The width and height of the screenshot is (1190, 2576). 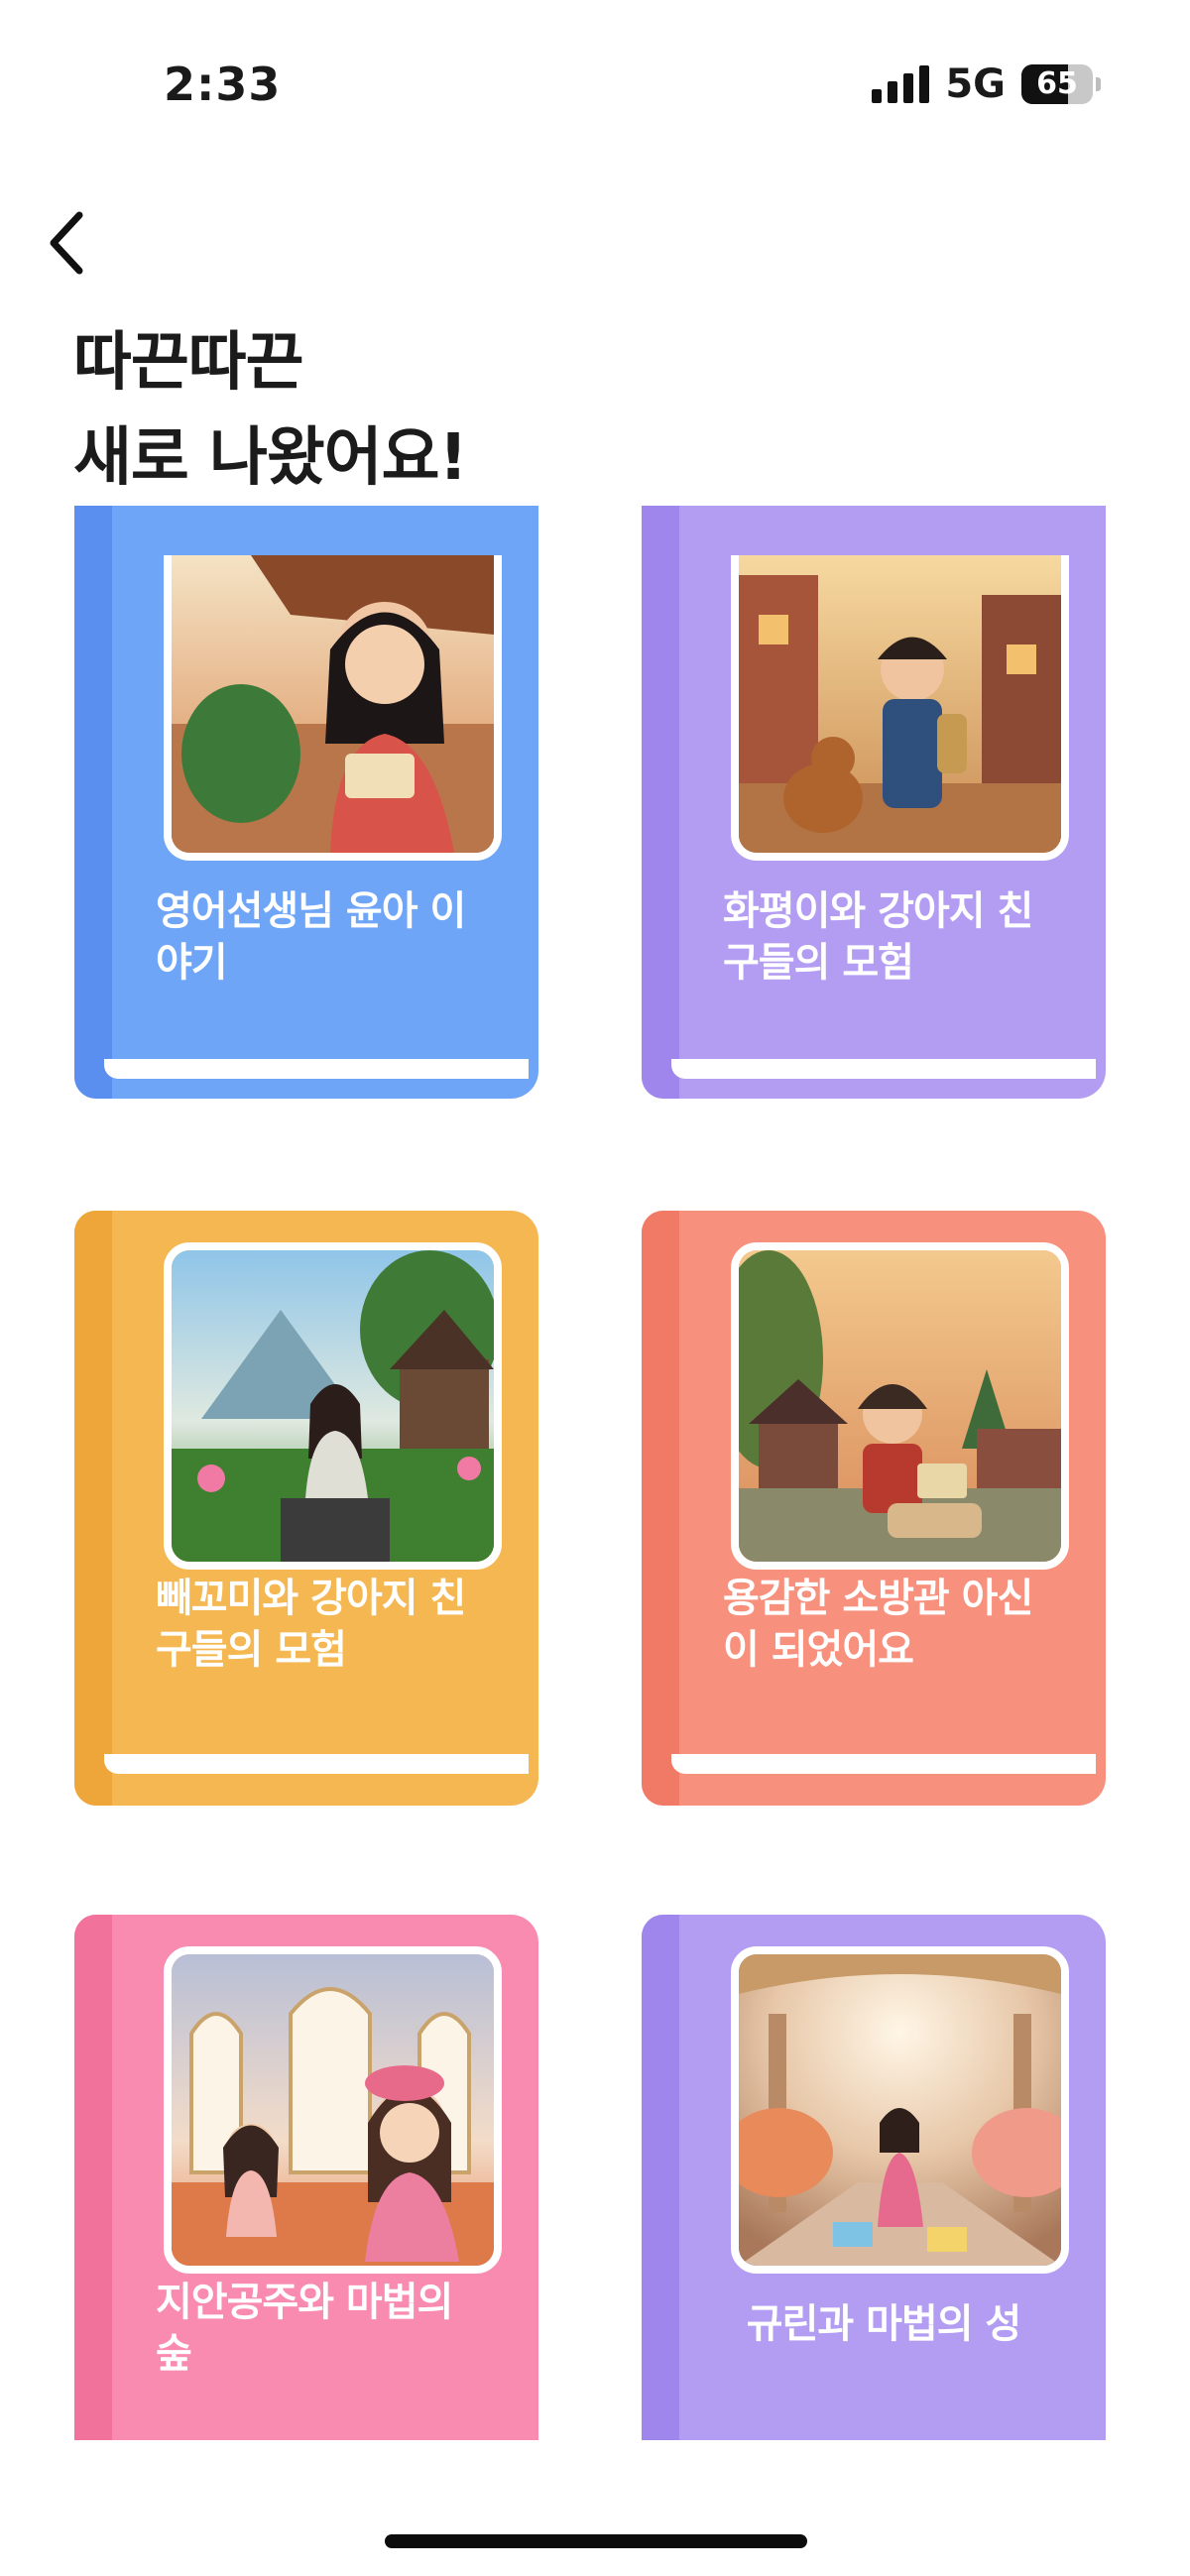 I want to click on book-title: 지안공주와 마법의 숲, so click(x=304, y=2328).